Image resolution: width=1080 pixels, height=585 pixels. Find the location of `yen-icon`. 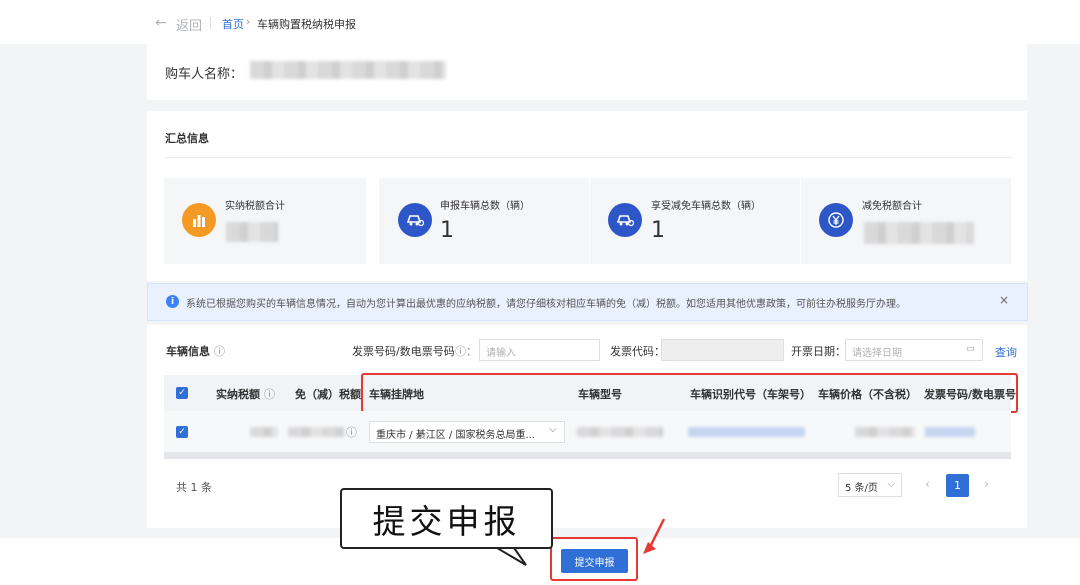

yen-icon is located at coordinates (836, 220).